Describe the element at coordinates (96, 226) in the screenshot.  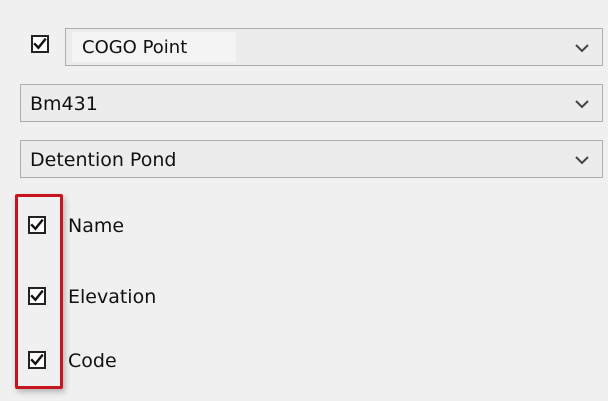
I see `name-option-label: Name` at that location.